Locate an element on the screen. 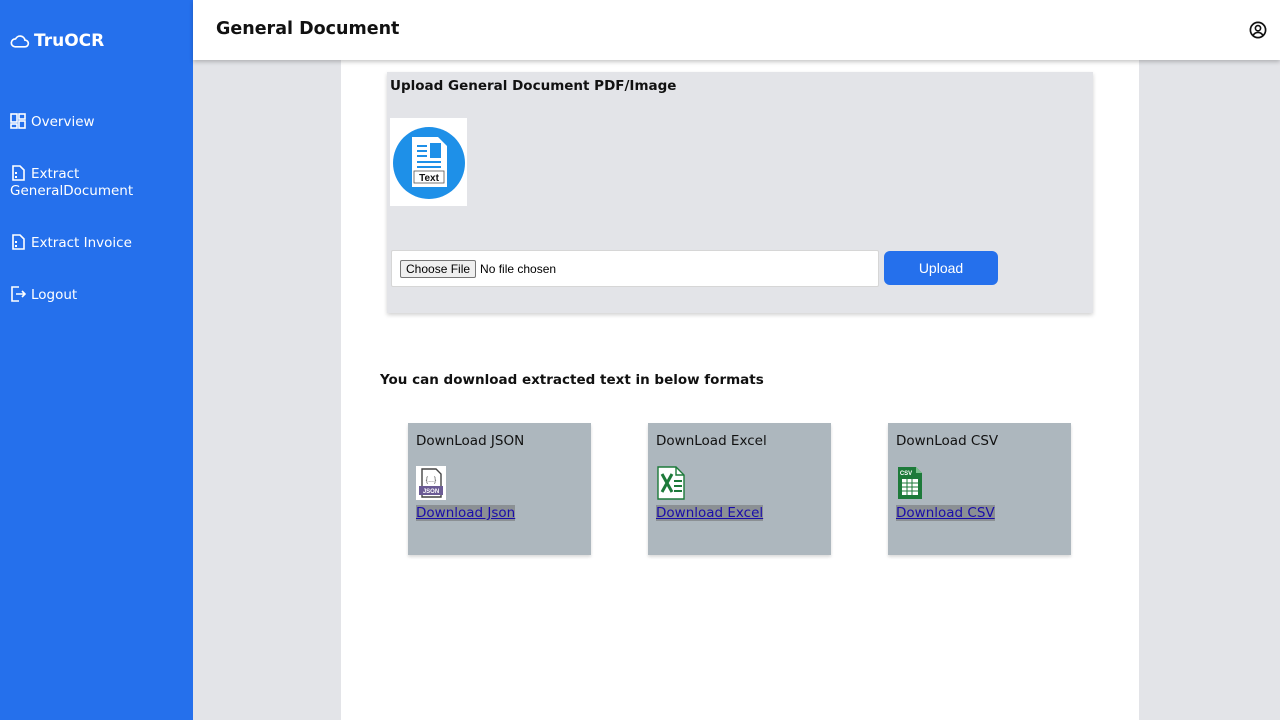 This screenshot has width=1280, height=720. sidebar-item-label: Extract GeneralDocument is located at coordinates (72, 182).